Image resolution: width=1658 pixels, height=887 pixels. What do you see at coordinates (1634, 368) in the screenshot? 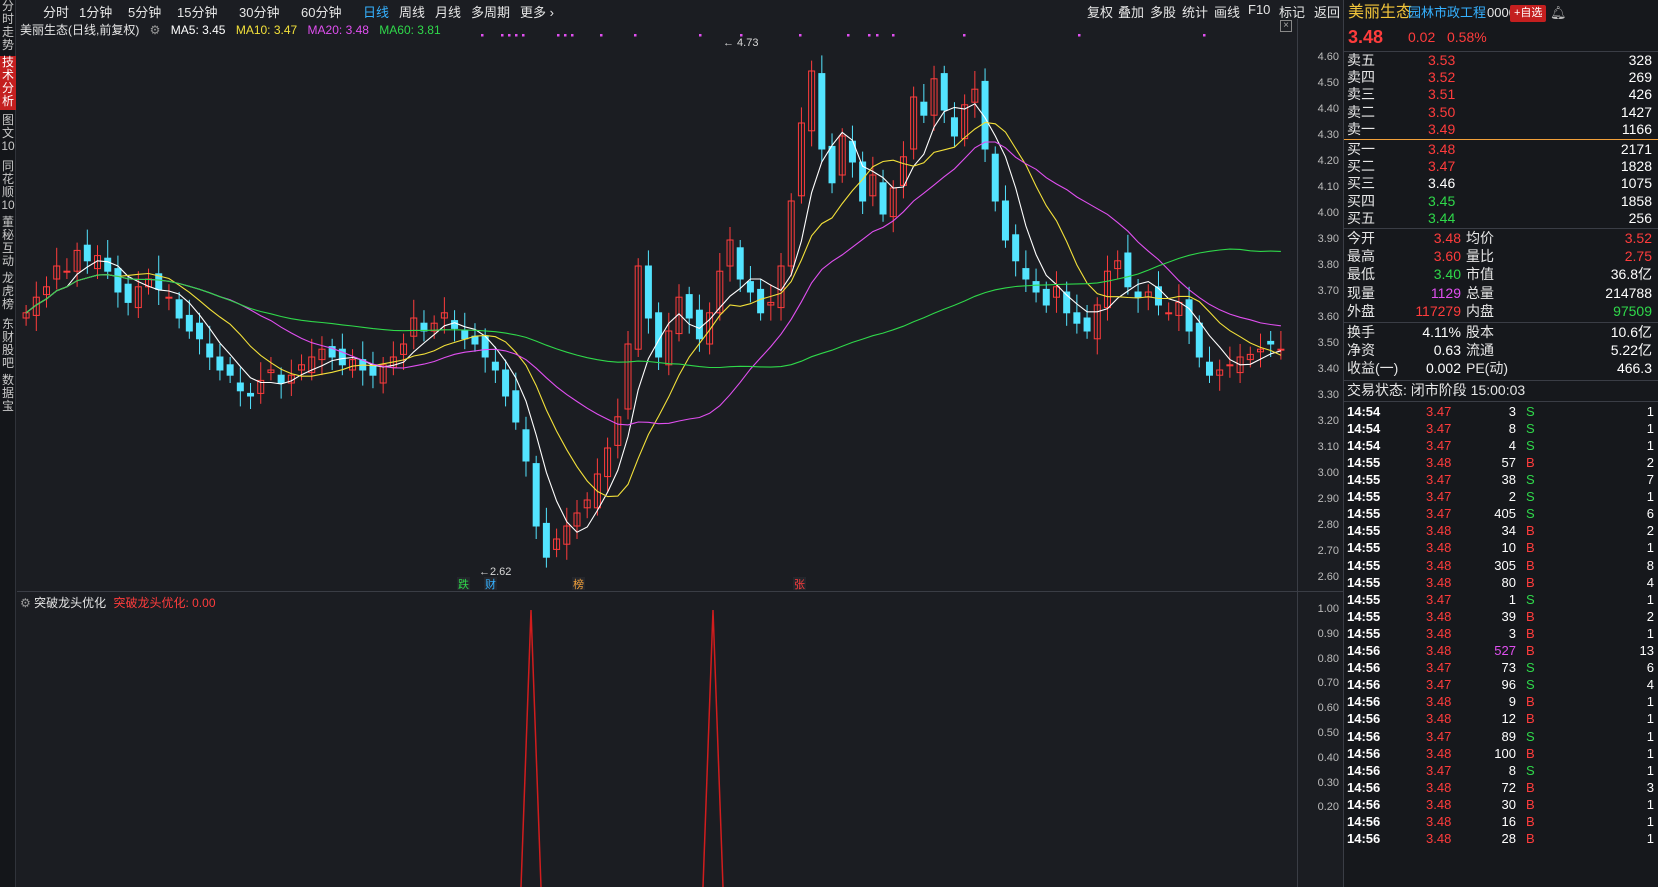
I see `stat-value: 466.3` at bounding box center [1634, 368].